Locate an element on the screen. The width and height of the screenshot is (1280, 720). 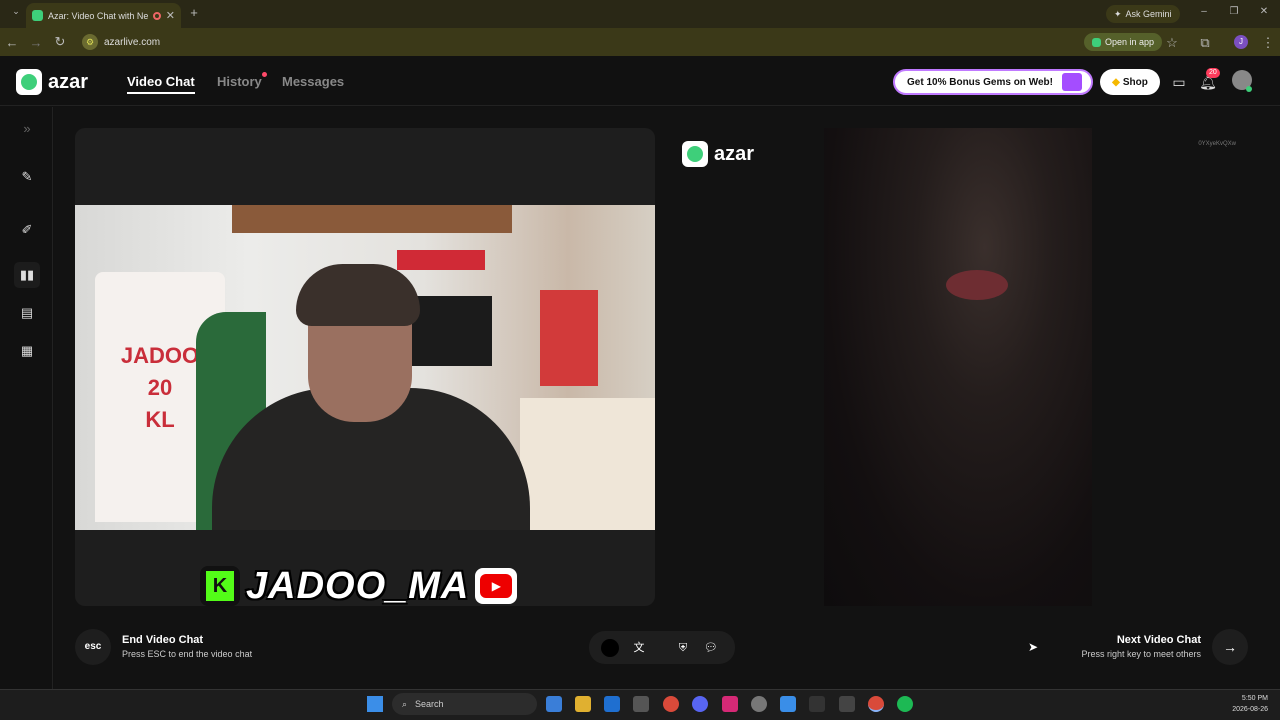
address-bar: ⚙ azarlive.com is located at coordinates (582, 42).